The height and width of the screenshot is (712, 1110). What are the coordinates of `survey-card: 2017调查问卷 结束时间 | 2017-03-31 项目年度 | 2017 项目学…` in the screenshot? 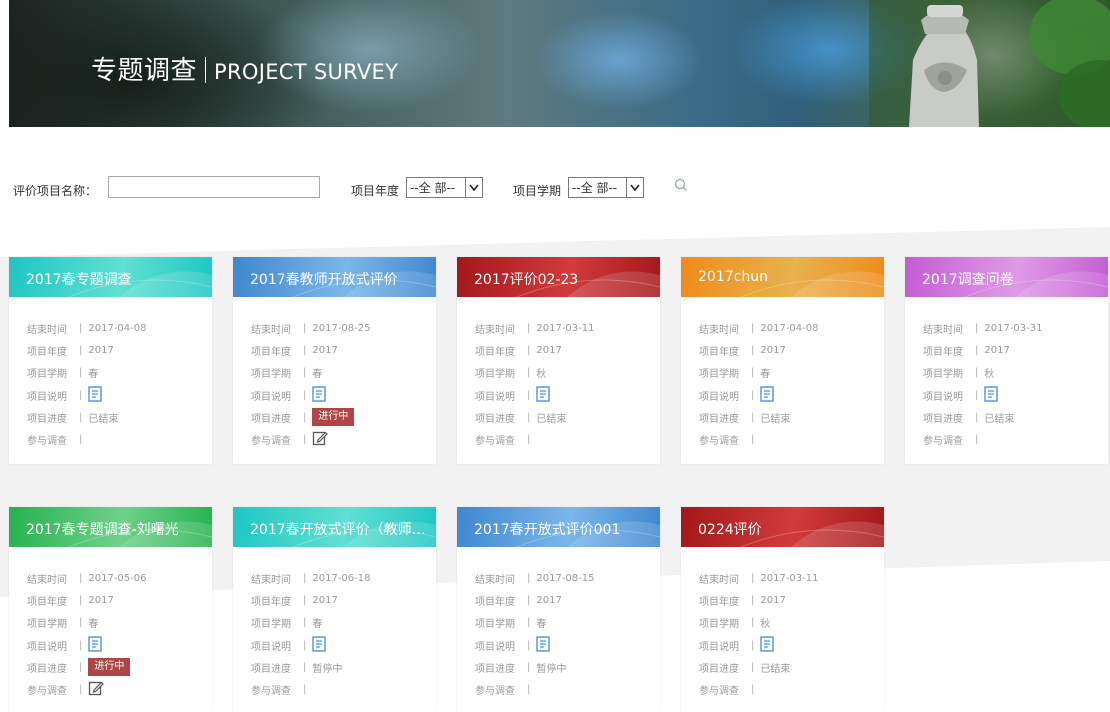 It's located at (1006, 360).